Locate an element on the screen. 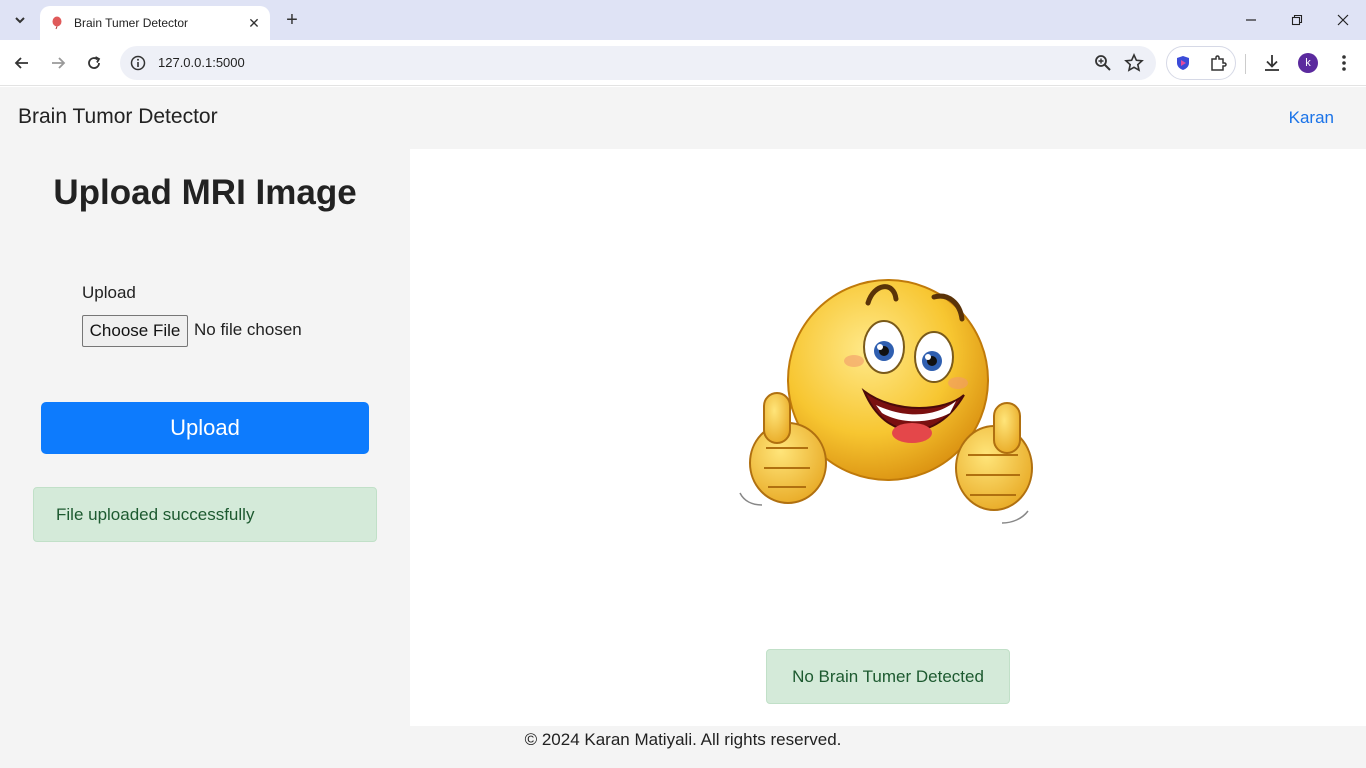 The height and width of the screenshot is (768, 1366). page-title: Upload MRI Image is located at coordinates (205, 192).